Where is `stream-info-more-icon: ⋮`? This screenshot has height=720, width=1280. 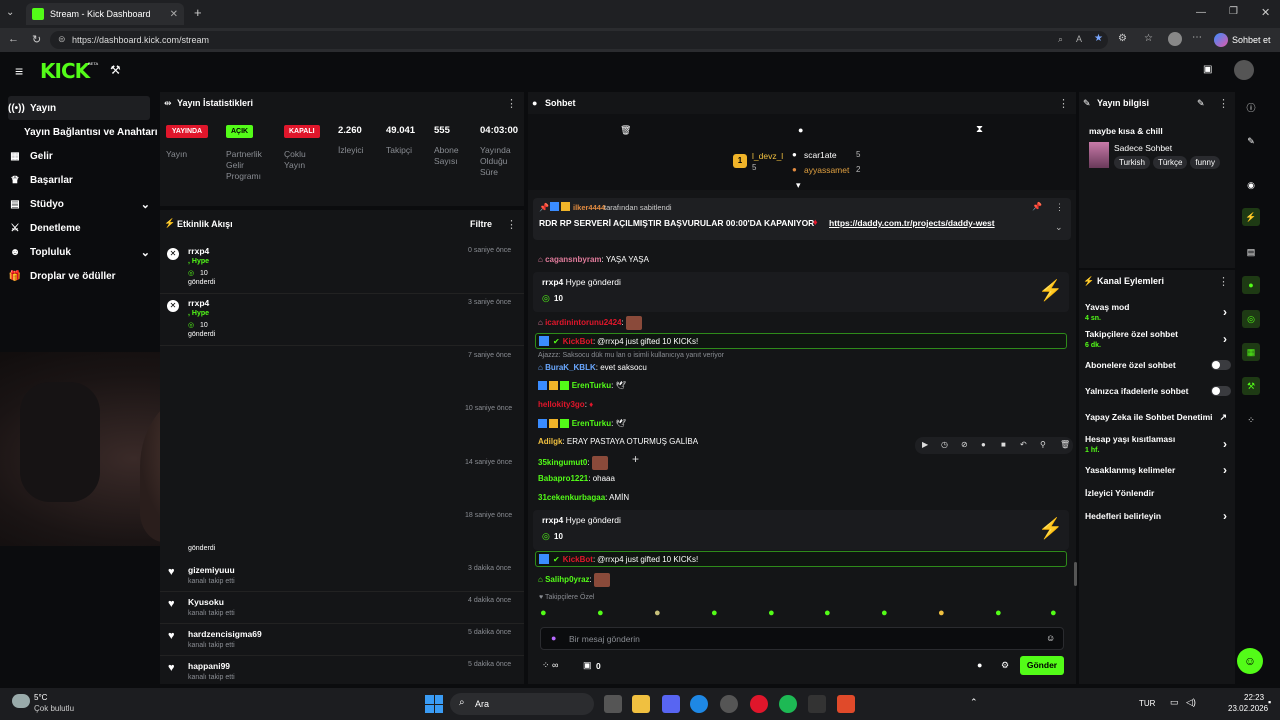
stream-info-more-icon: ⋮ is located at coordinates (1223, 103).